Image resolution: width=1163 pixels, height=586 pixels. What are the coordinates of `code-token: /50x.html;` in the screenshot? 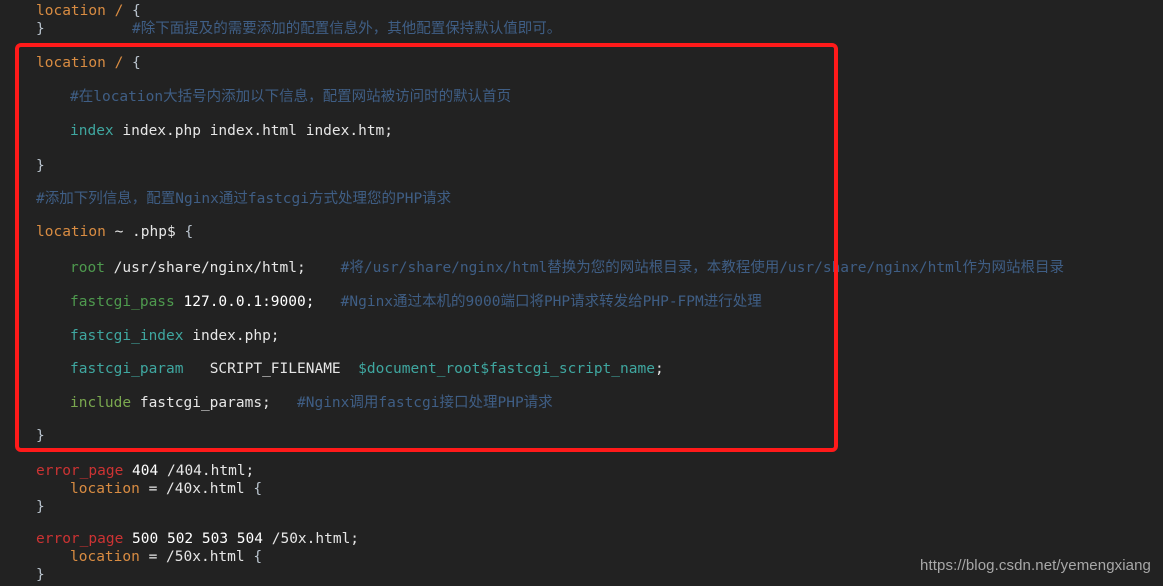 It's located at (315, 539).